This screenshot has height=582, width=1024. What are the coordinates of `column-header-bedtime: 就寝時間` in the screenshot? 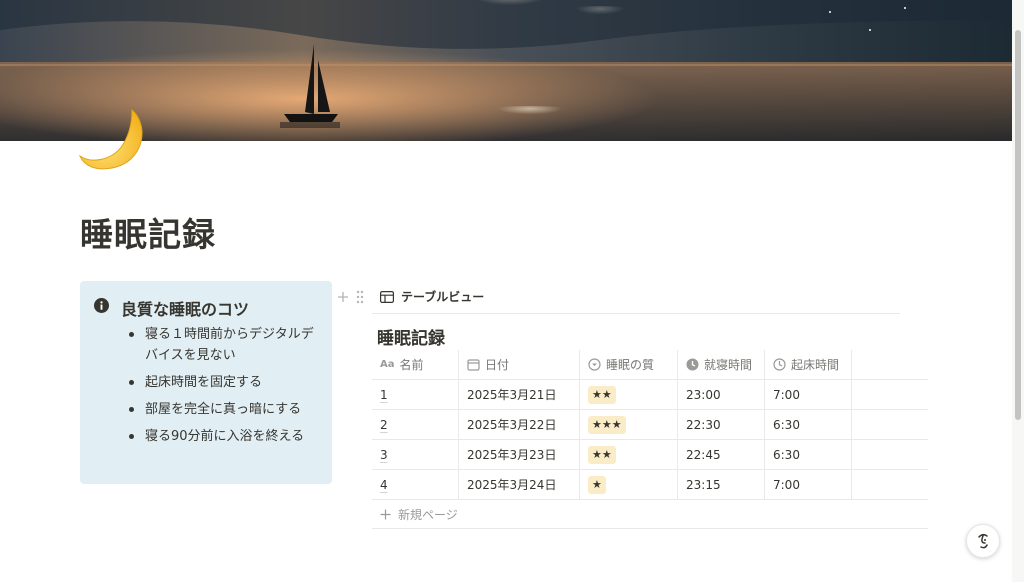 It's located at (721, 364).